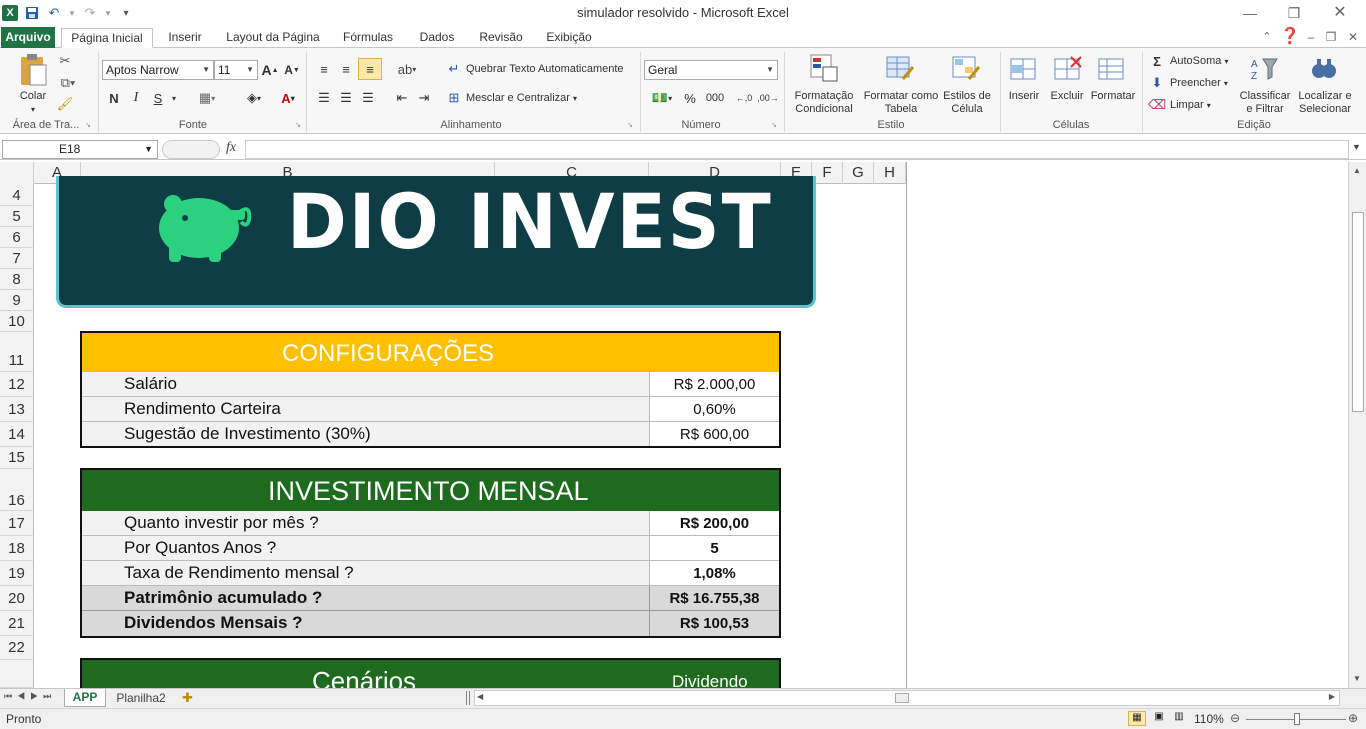  What do you see at coordinates (1157, 82) in the screenshot?
I see `fill-icon: ⬇` at bounding box center [1157, 82].